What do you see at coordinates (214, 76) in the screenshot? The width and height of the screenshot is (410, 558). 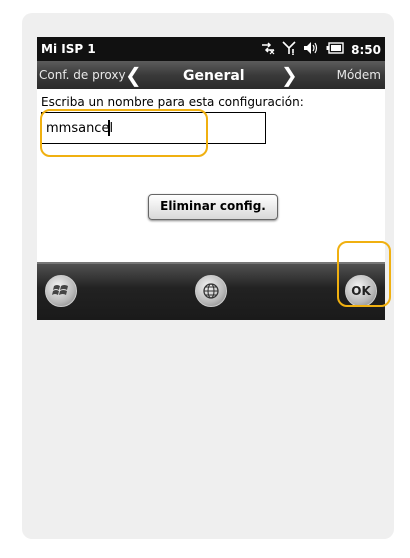 I see `tab-current-label: General` at bounding box center [214, 76].